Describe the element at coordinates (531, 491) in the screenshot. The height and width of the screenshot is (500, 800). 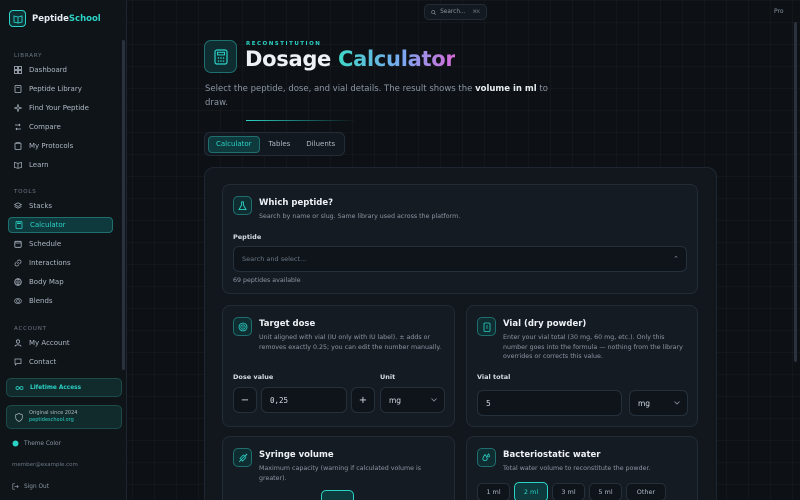
I see `water-option-2ml: 2 ml` at that location.